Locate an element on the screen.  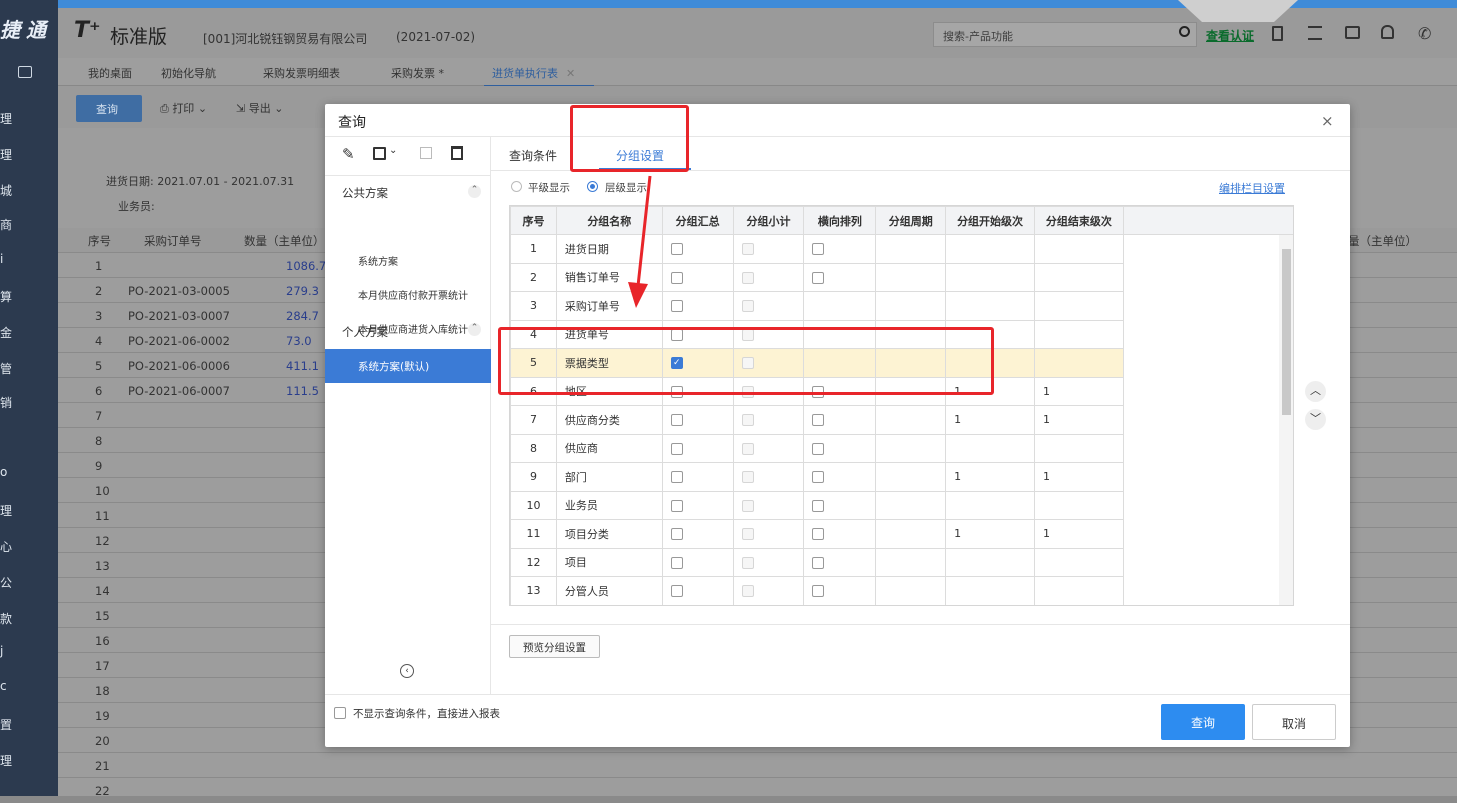
sidebar-item: 心 is located at coordinates (6, 546).